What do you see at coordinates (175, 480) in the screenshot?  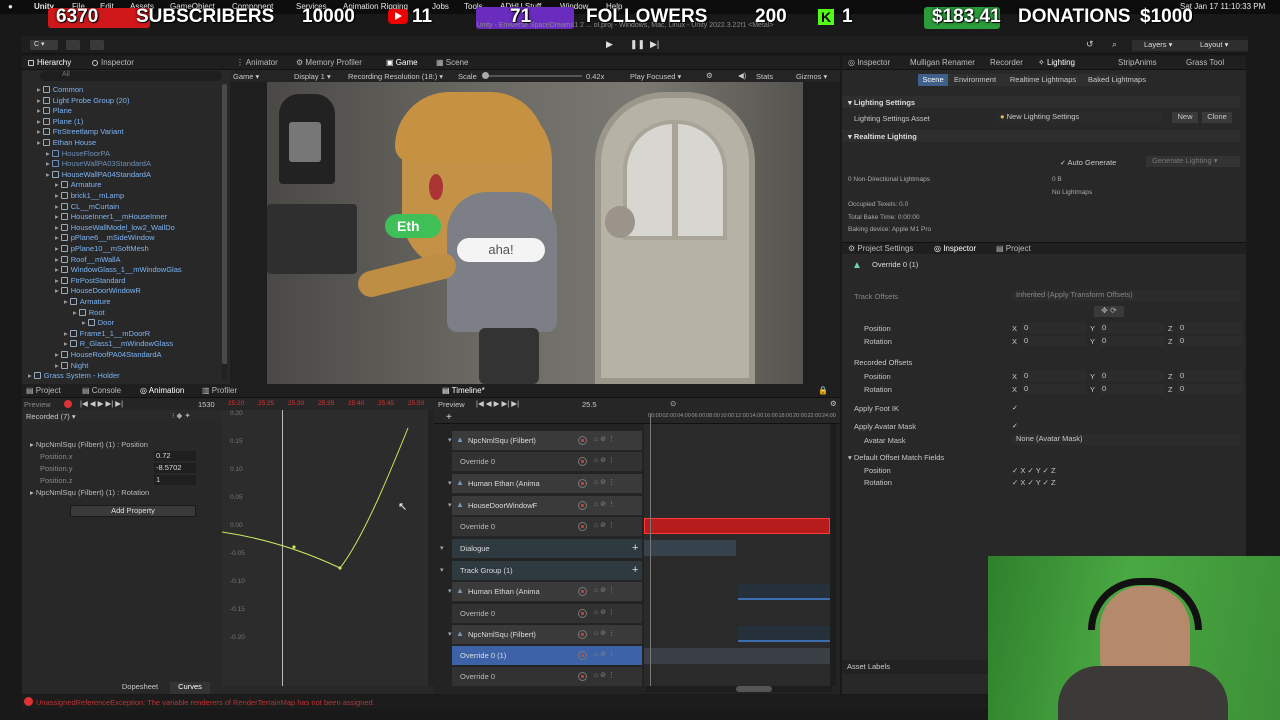 I see `anim-property-value: 1` at bounding box center [175, 480].